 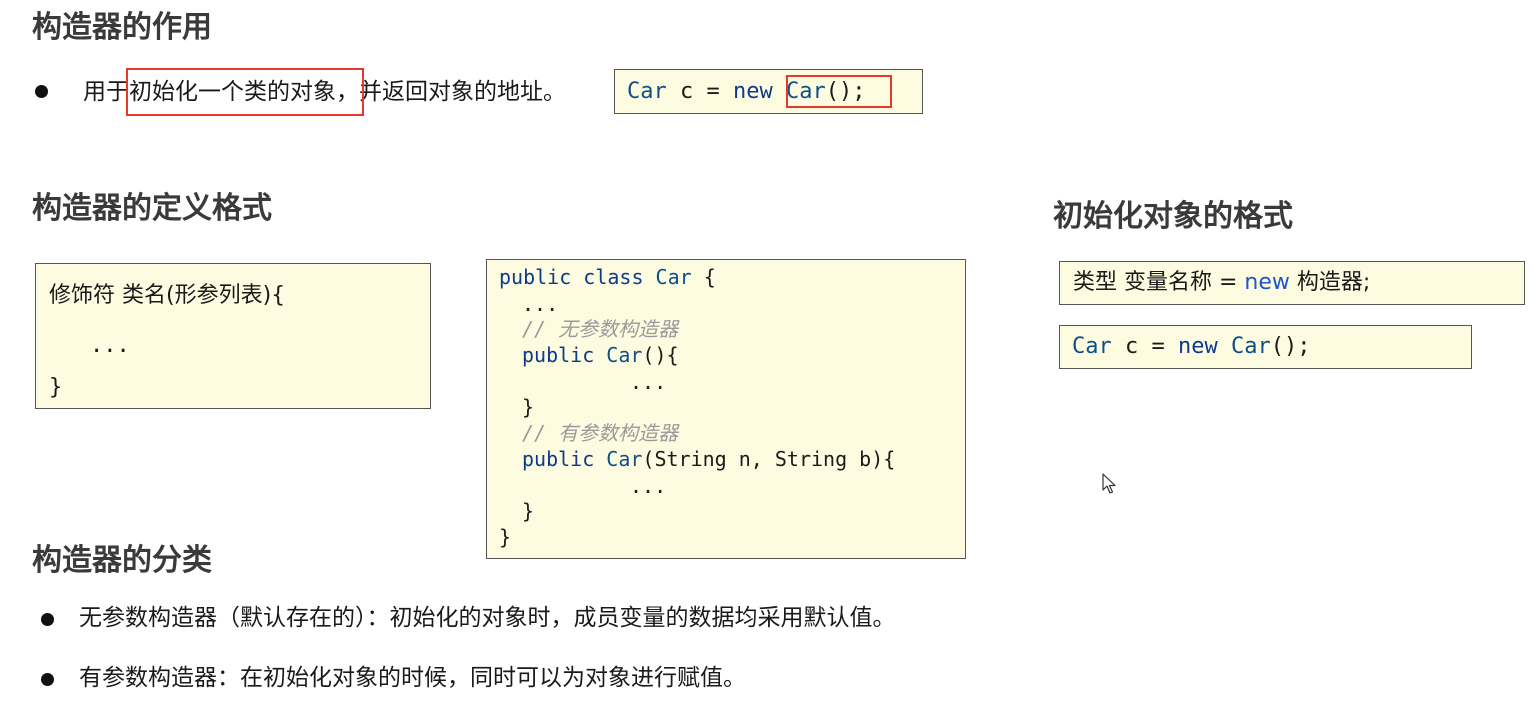 I want to click on heading-constructor-purpose: 构造器的作用, so click(x=122, y=27).